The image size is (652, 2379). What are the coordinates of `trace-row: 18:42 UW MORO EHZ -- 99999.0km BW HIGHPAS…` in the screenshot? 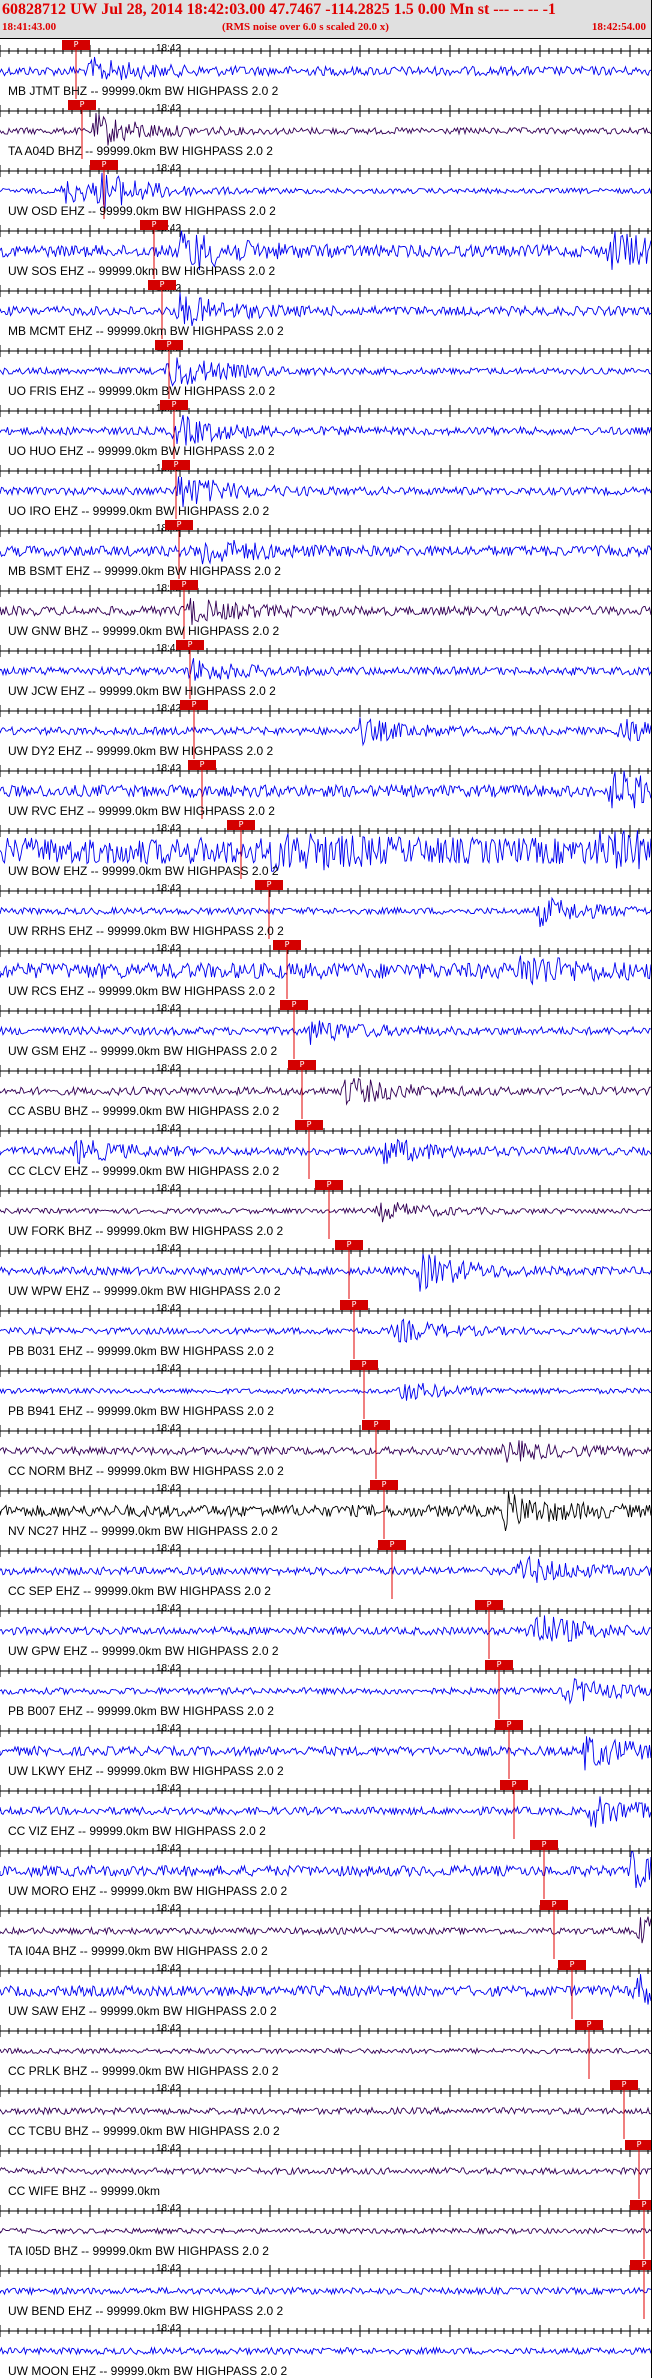 It's located at (326, 1869).